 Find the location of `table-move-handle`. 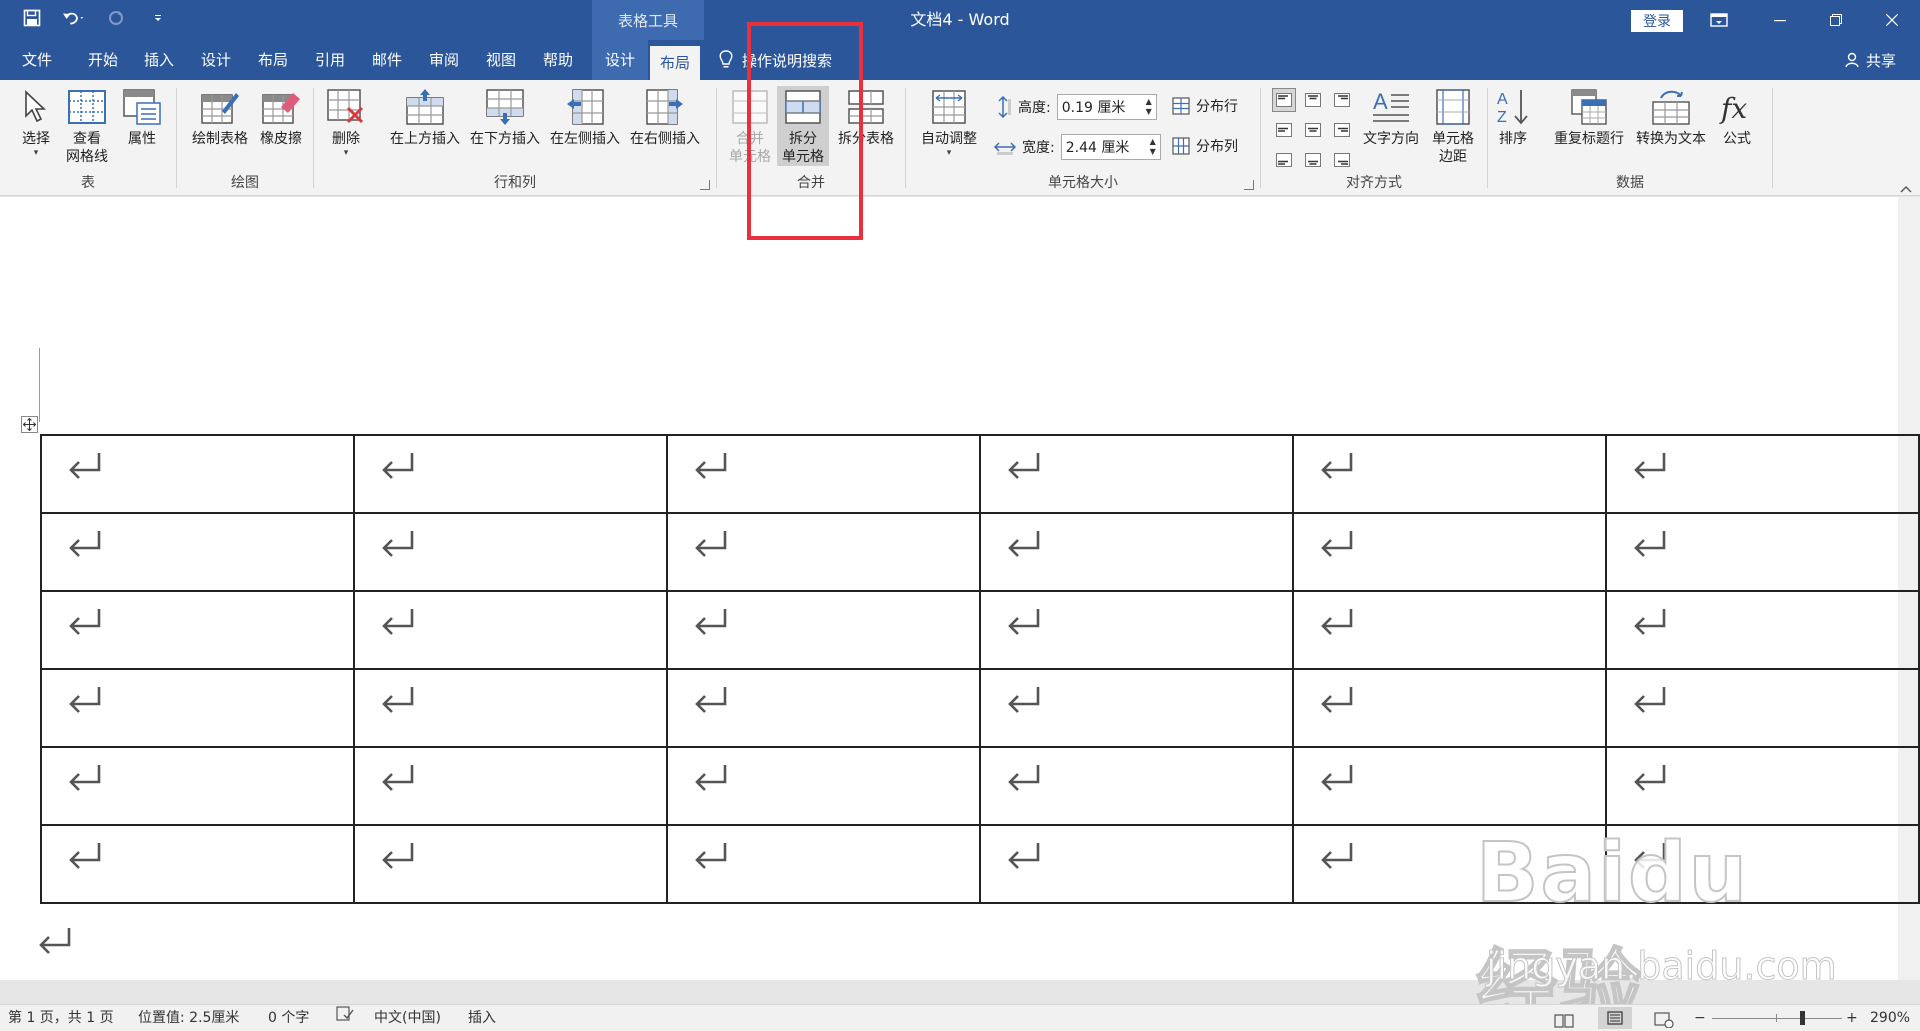

table-move-handle is located at coordinates (29, 424).